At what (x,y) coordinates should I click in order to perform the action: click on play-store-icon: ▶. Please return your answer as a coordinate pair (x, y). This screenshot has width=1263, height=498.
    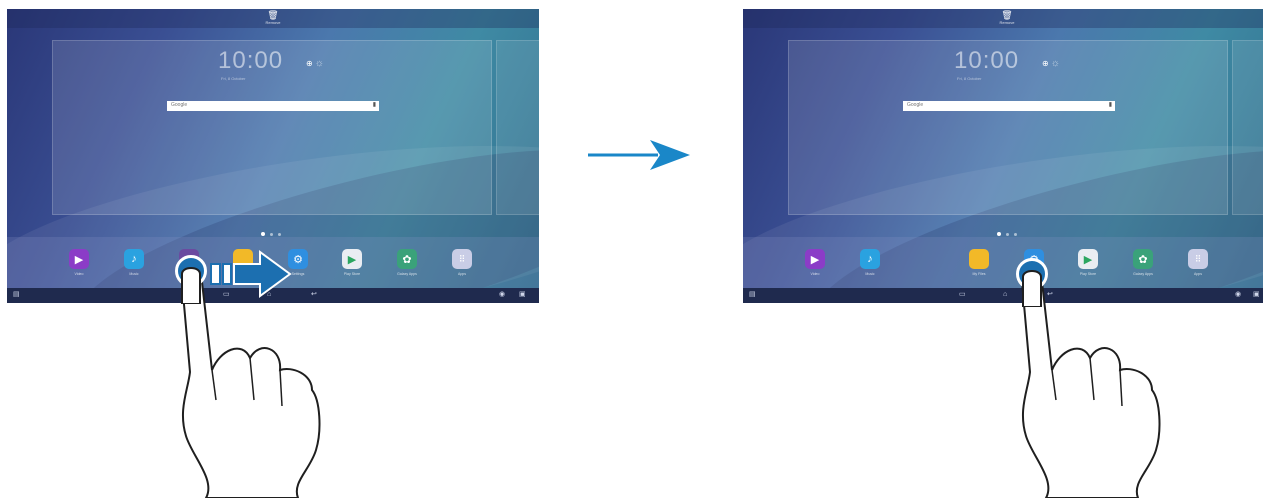
    Looking at the image, I should click on (352, 259).